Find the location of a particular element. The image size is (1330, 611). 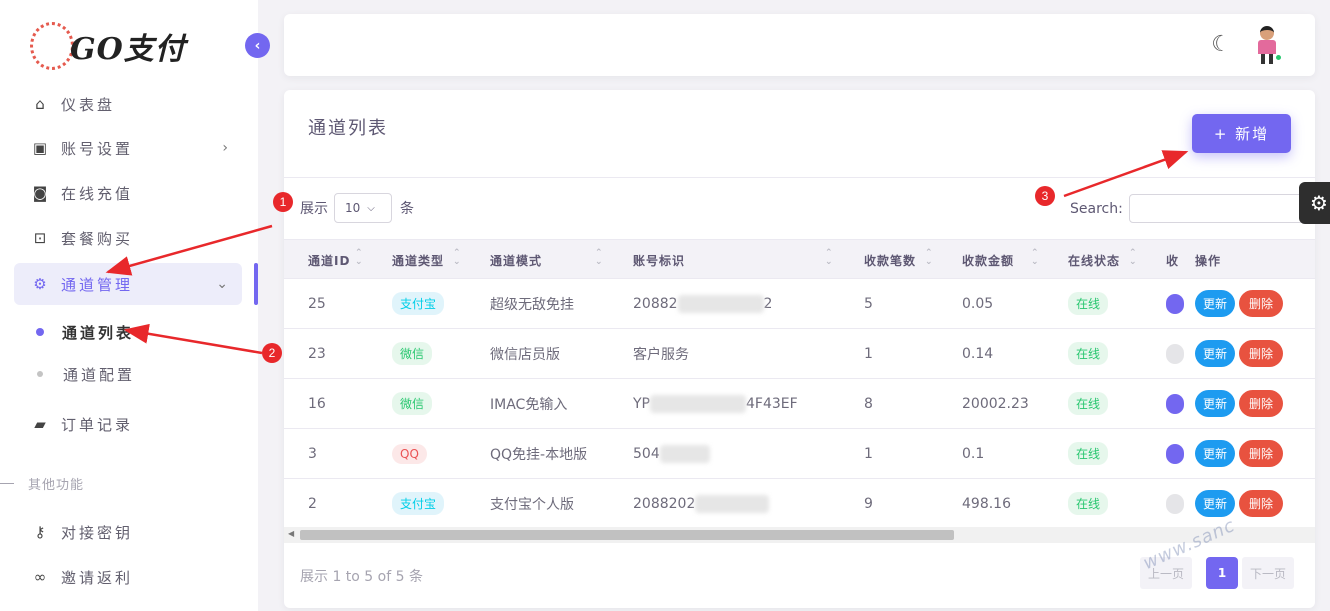

column-header-count: 收款笔数 ⌃ ⌄ is located at coordinates (898, 260).